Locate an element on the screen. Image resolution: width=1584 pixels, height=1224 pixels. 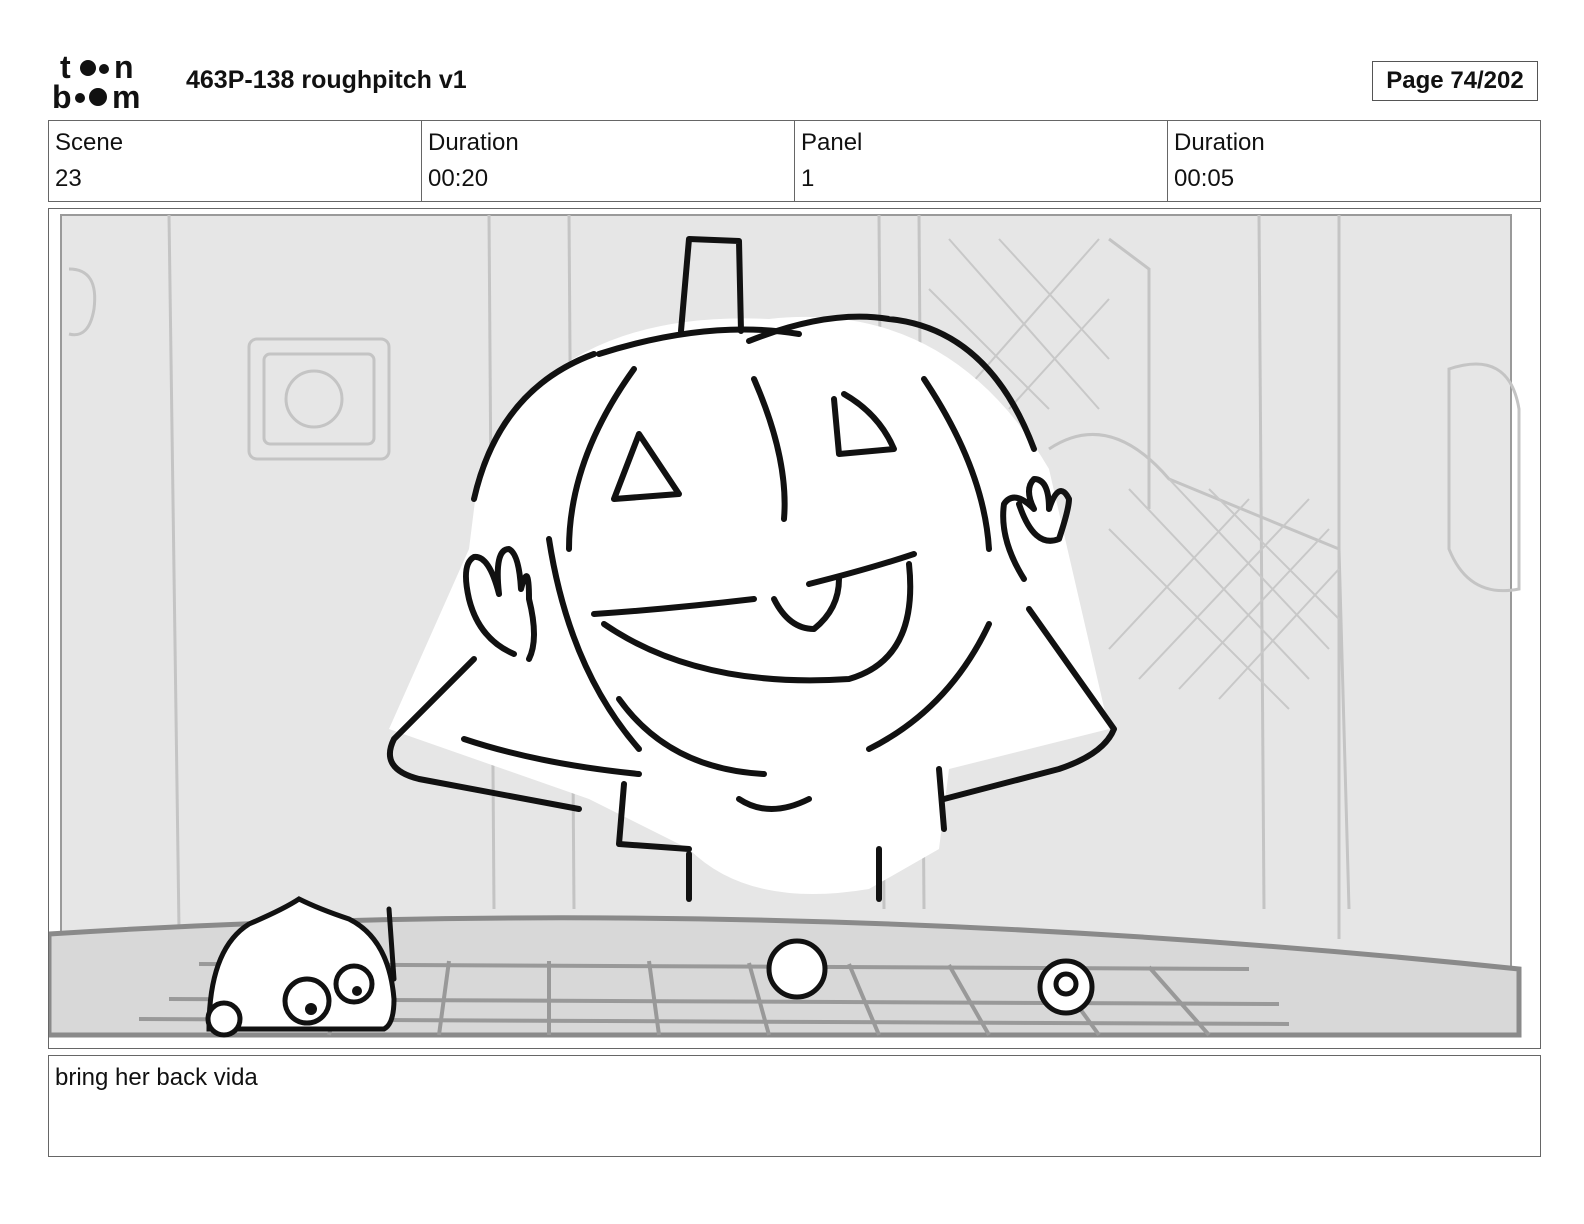
panel-duration-label: Duration is located at coordinates (1219, 142).